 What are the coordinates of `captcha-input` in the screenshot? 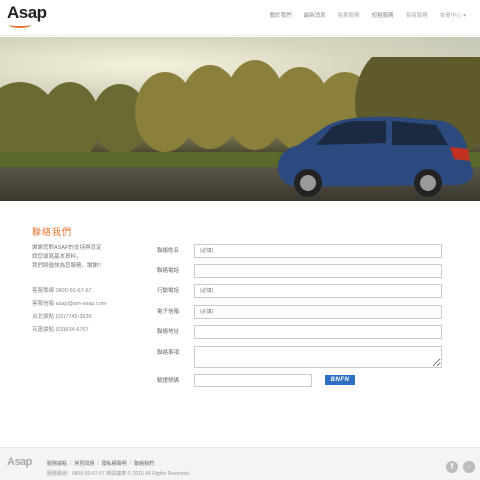 It's located at (253, 380).